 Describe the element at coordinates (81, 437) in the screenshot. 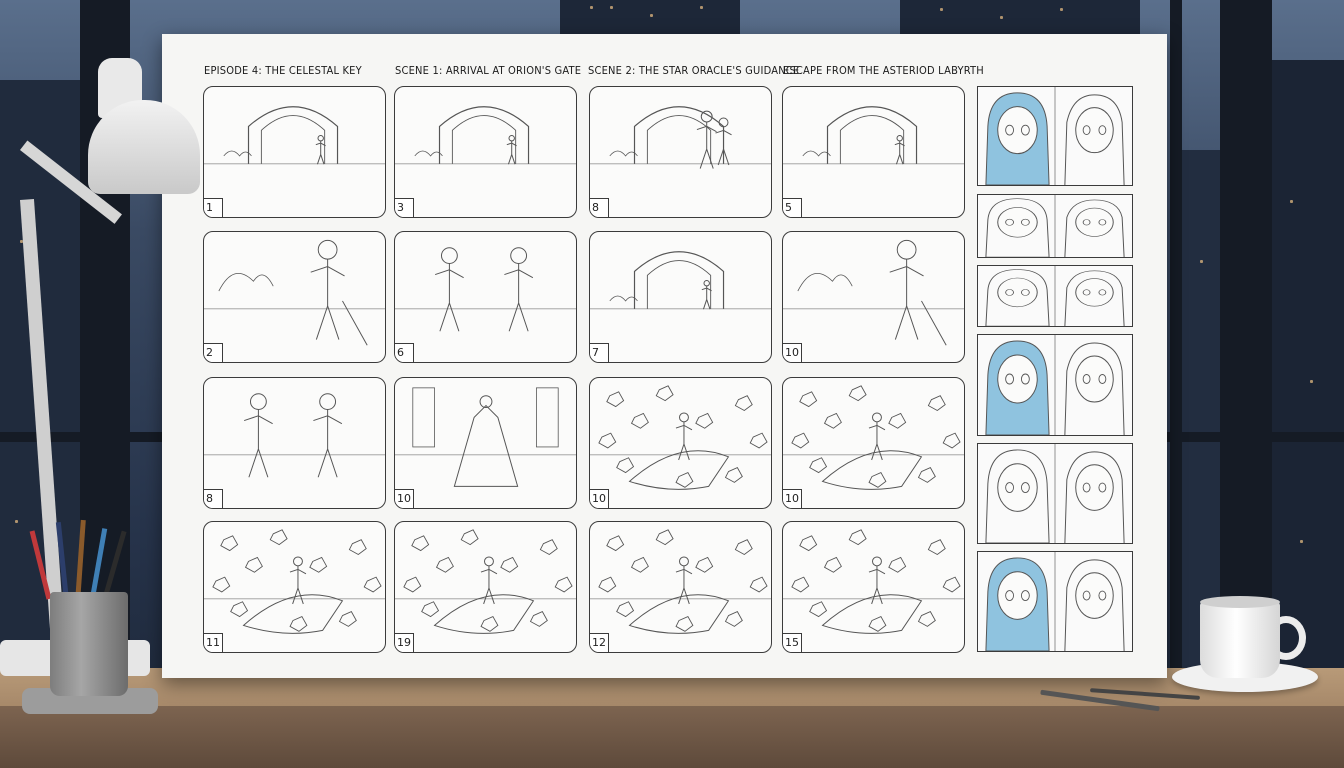

I see `window-frame` at that location.